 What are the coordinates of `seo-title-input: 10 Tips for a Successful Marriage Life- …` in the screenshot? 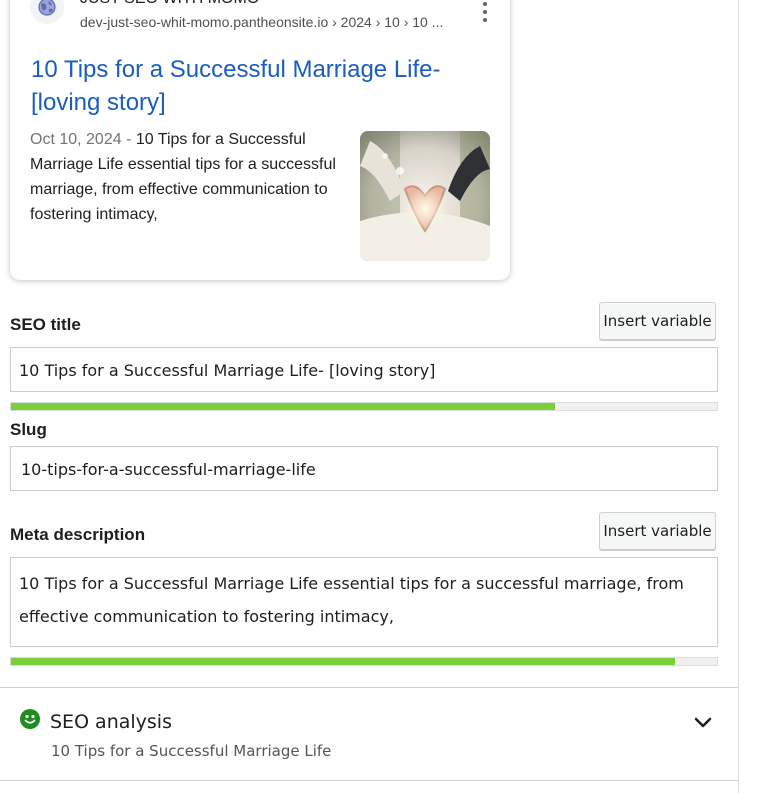 It's located at (364, 369).